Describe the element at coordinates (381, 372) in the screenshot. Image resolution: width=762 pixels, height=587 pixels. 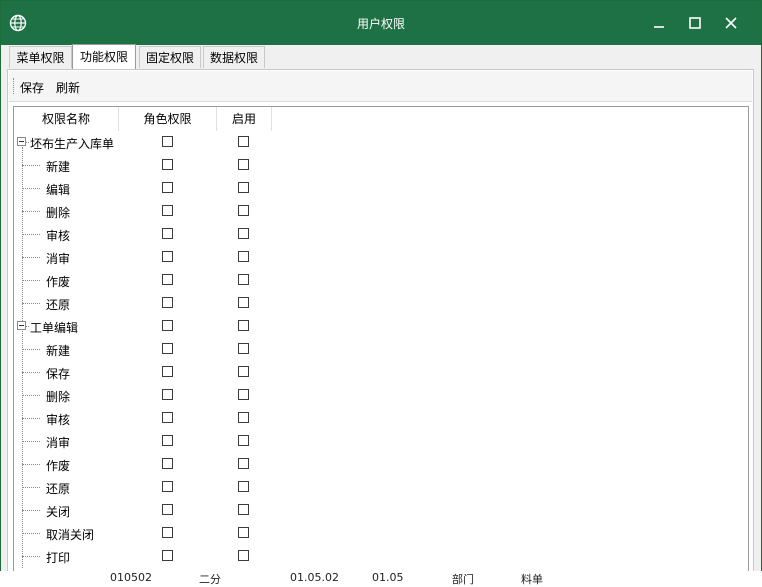
I see `tree-item-row: 保存` at that location.